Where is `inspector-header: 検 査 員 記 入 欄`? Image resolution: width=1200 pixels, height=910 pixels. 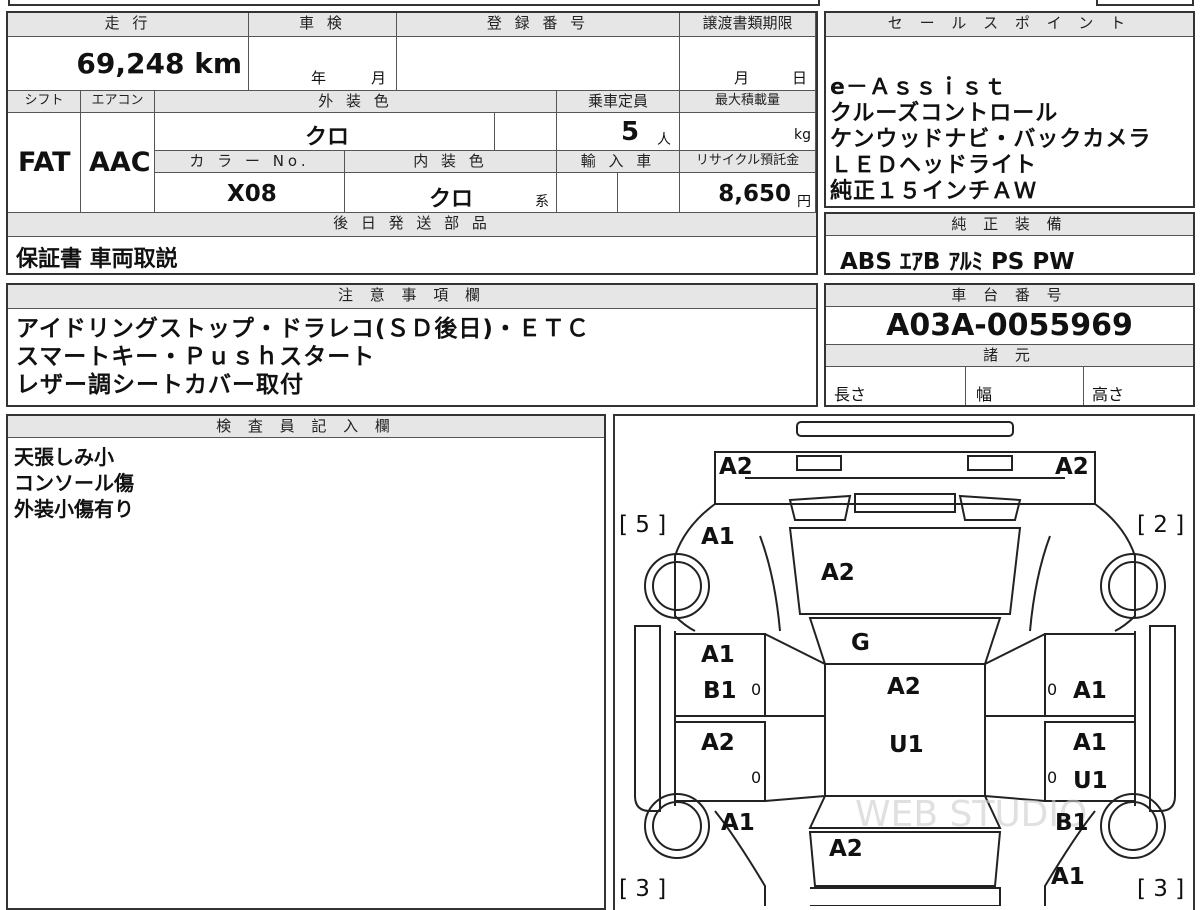
inspector-header: 検 査 員 記 入 欄 is located at coordinates (306, 427).